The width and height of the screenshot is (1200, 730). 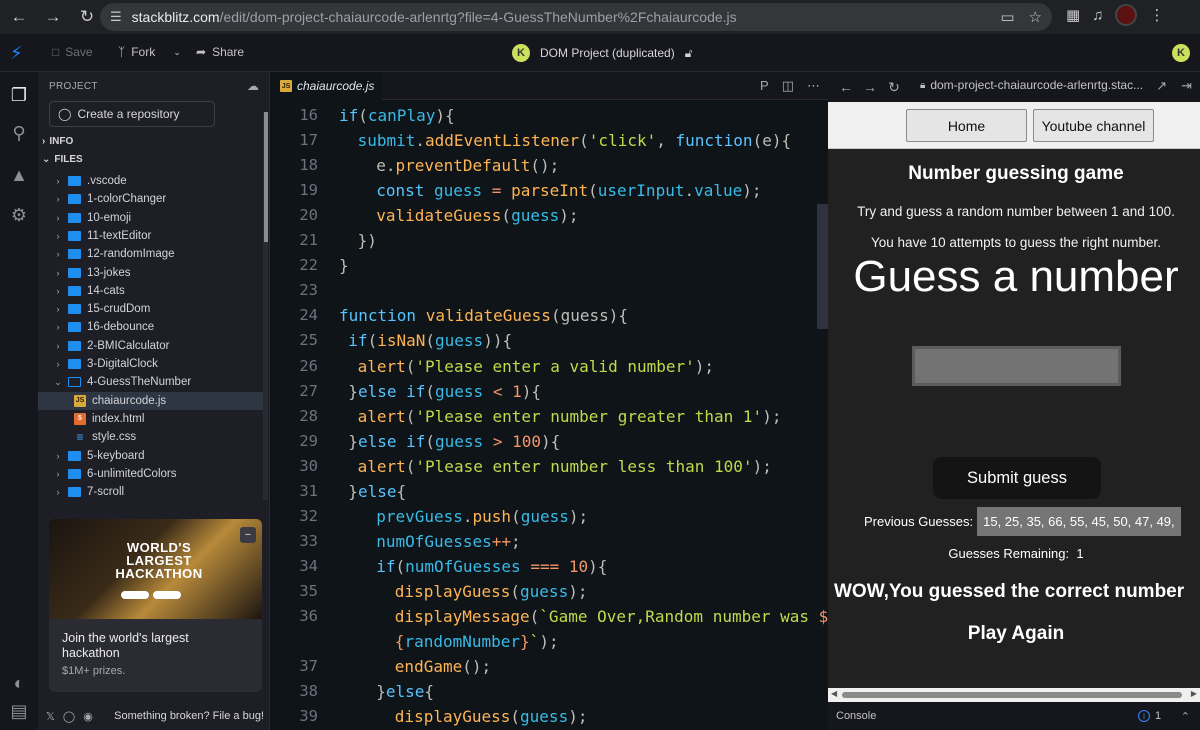 What do you see at coordinates (813, 86) in the screenshot?
I see `more-actions-icon: ⋯` at bounding box center [813, 86].